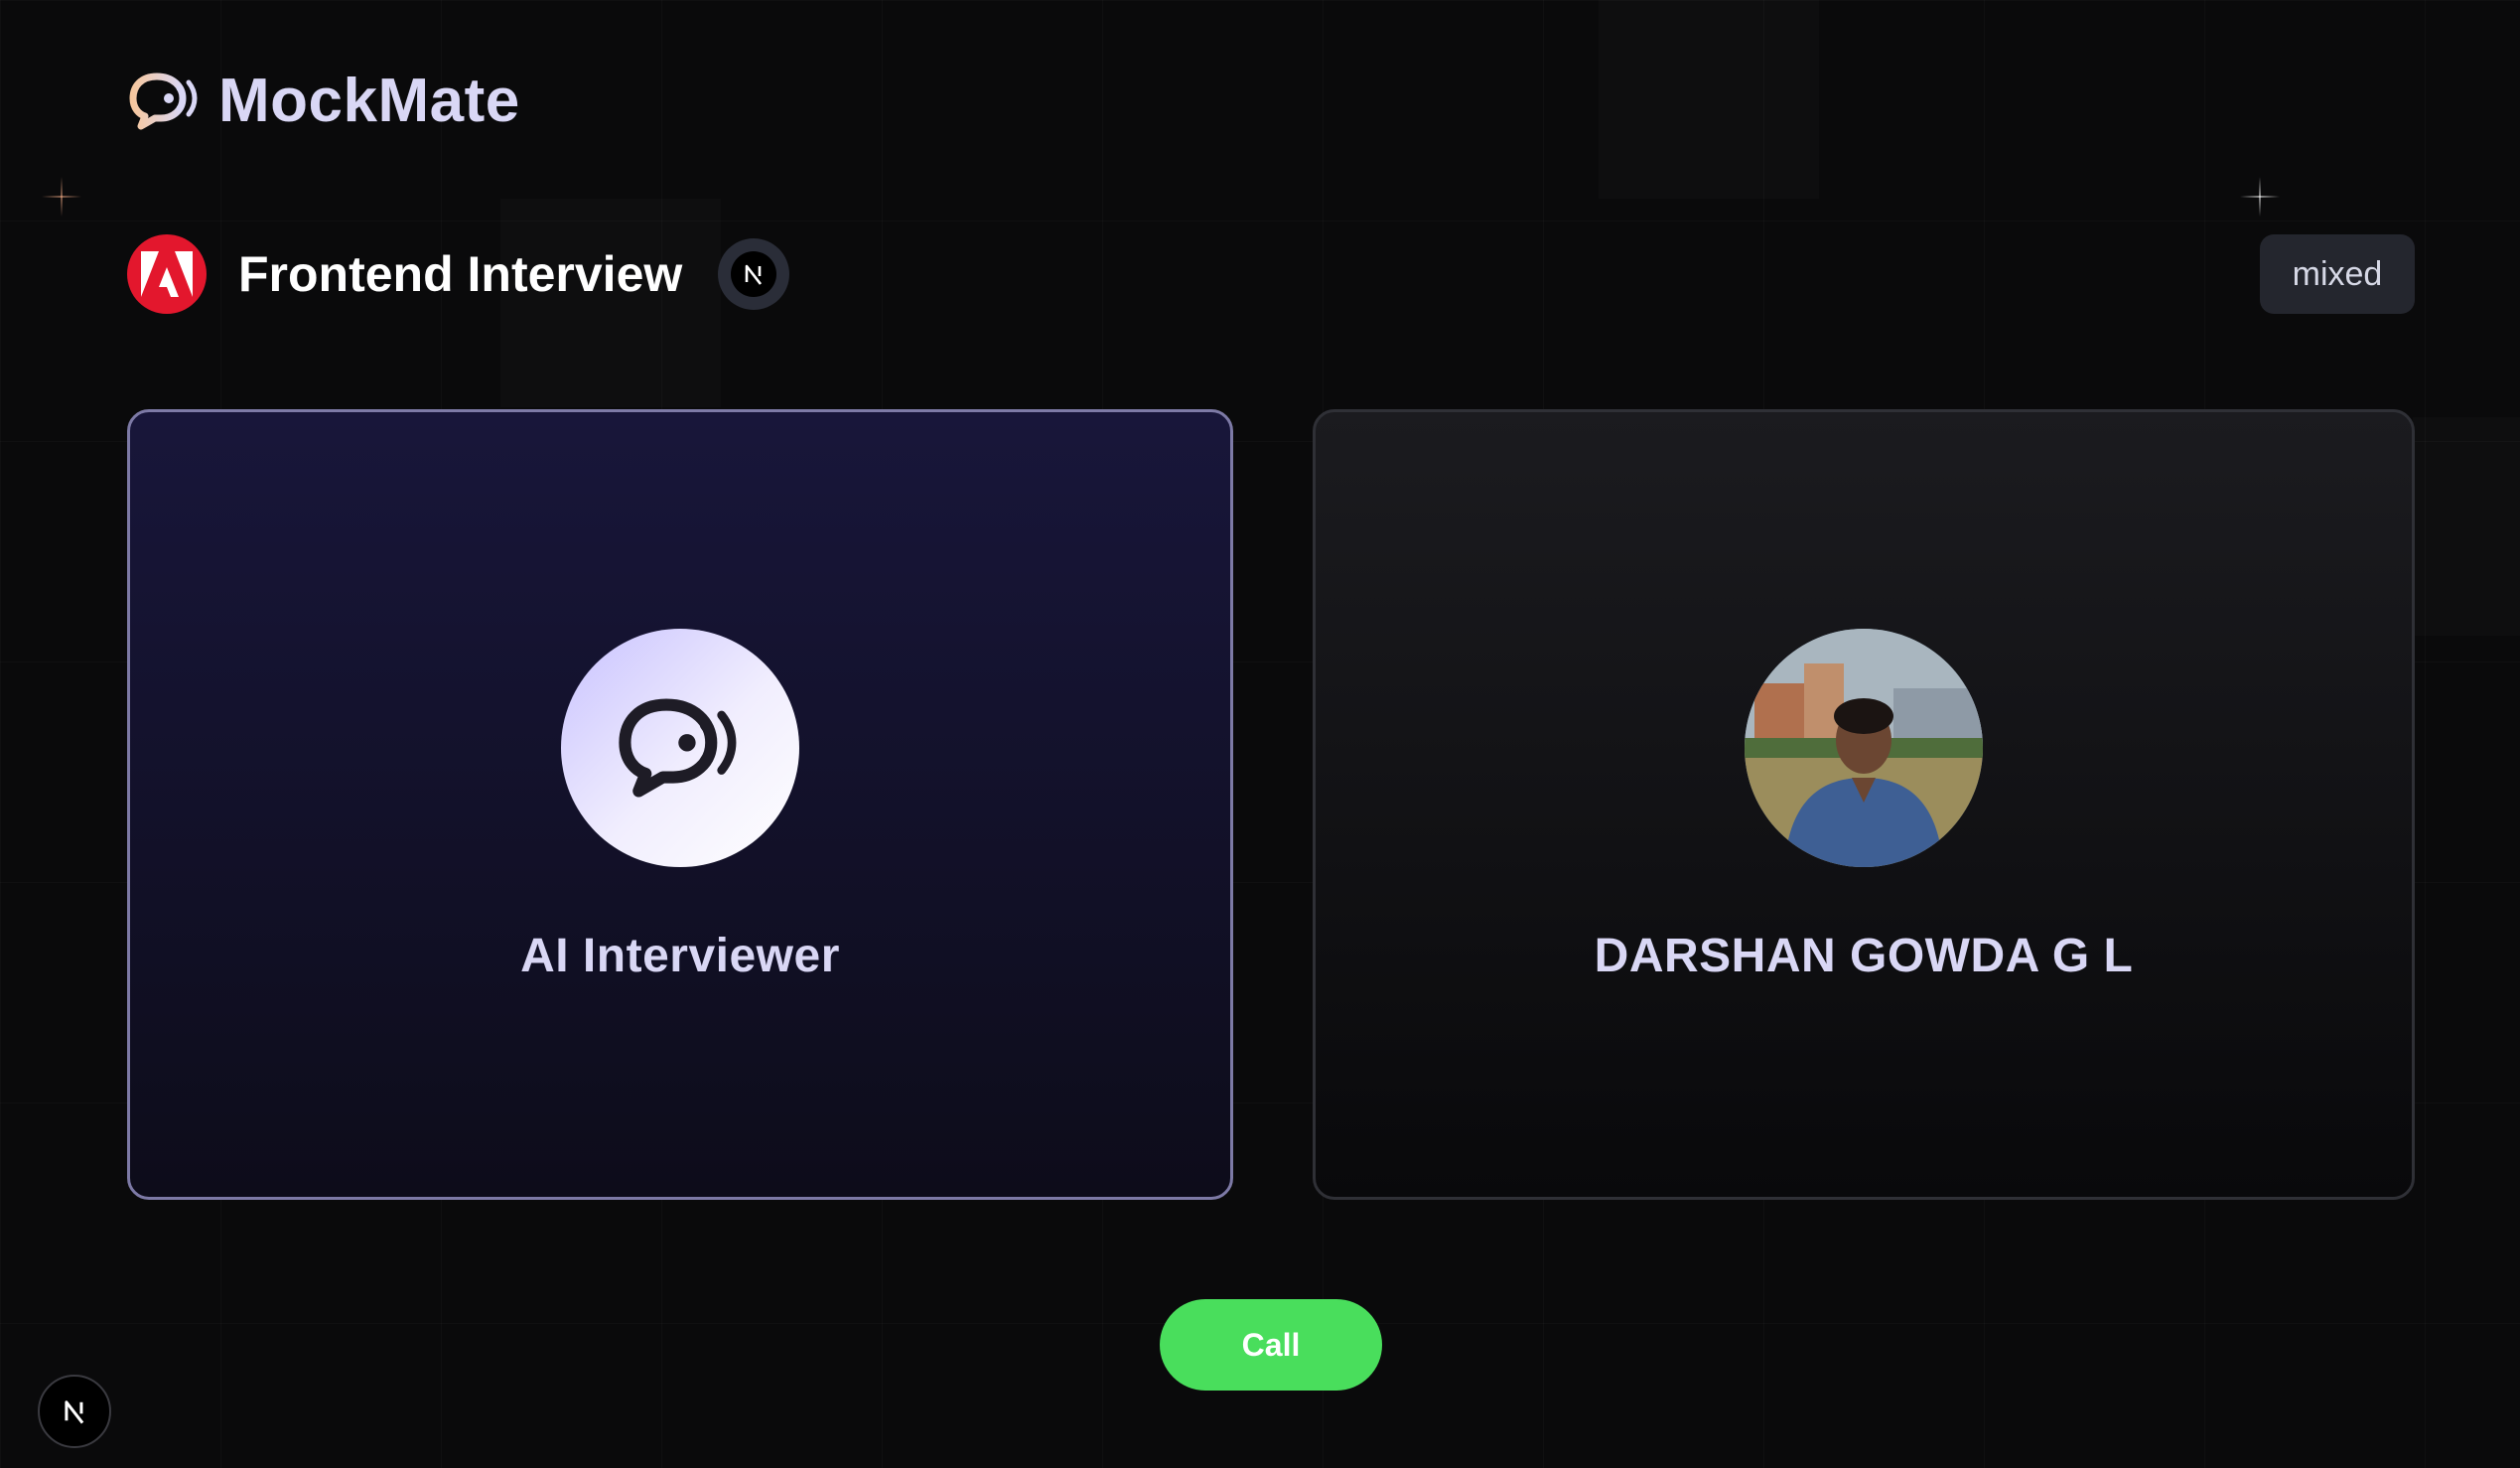 Image resolution: width=2520 pixels, height=1468 pixels. I want to click on interview-header: Frontend Interview, so click(458, 274).